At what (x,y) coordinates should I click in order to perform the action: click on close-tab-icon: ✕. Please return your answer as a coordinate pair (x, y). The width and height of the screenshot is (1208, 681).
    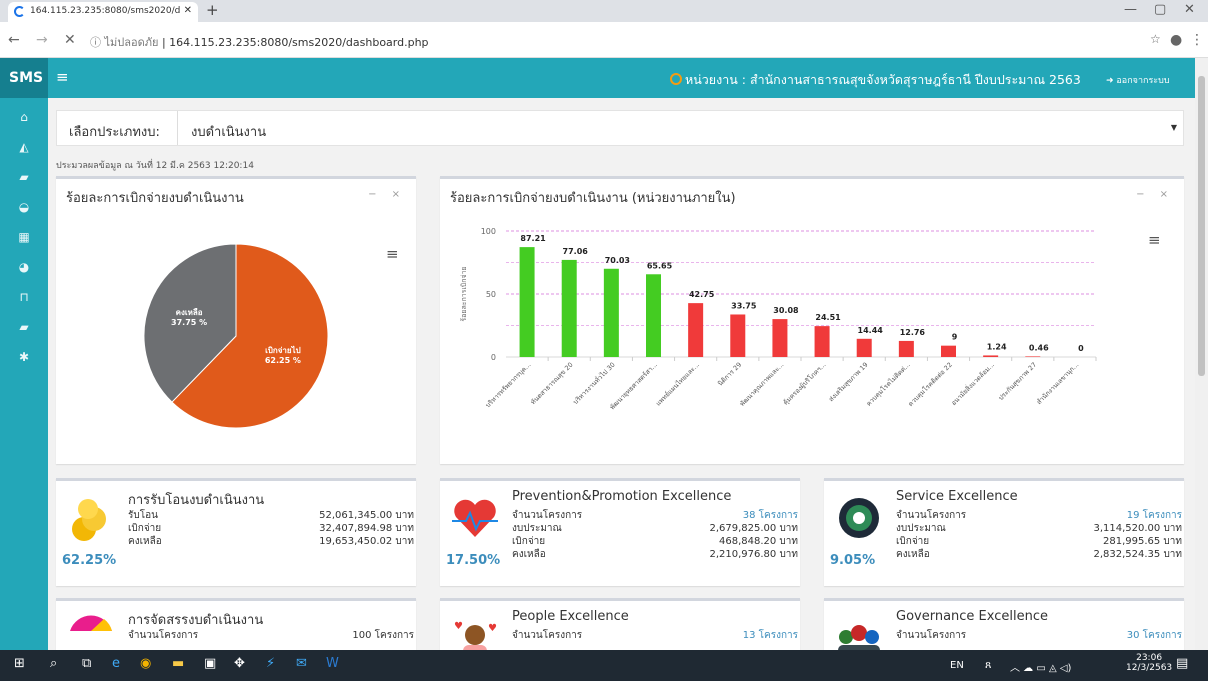
    Looking at the image, I should click on (188, 10).